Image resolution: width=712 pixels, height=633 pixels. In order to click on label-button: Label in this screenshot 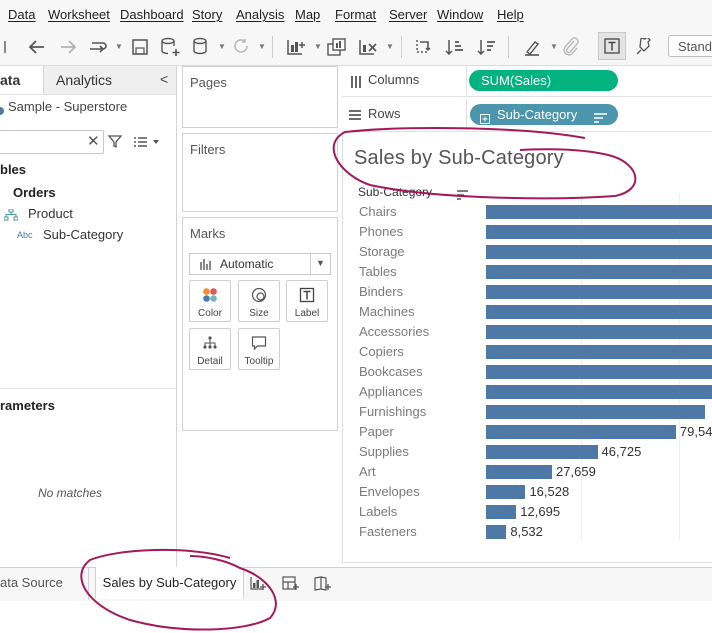, I will do `click(307, 301)`.